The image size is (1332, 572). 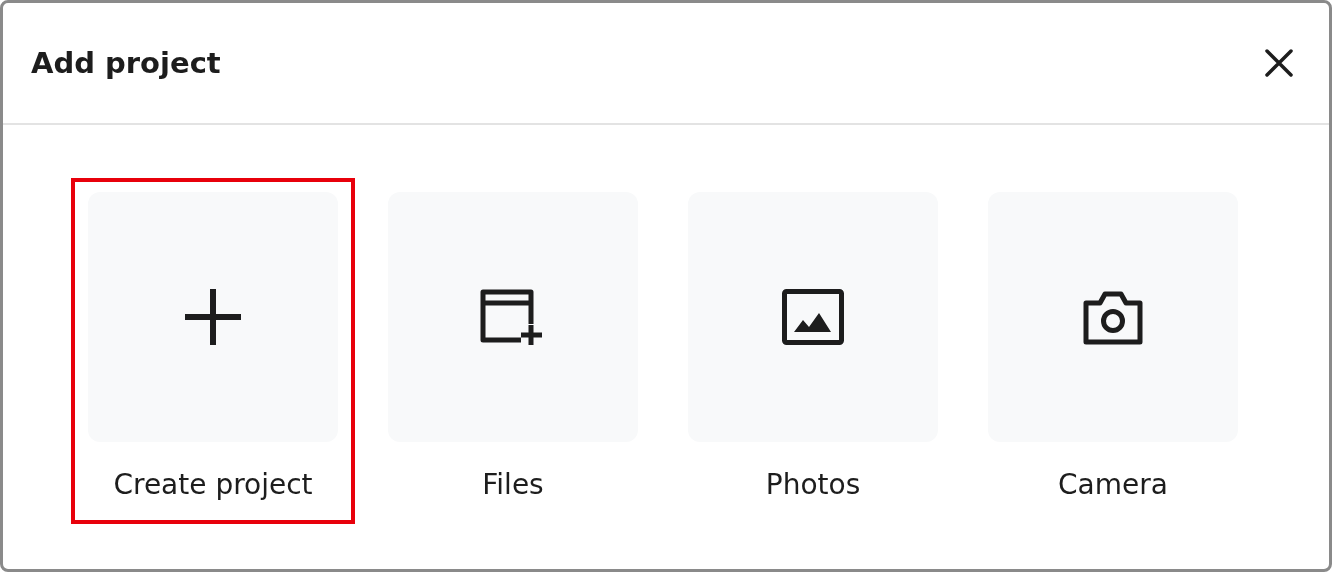 I want to click on option-label: Create project, so click(x=213, y=485).